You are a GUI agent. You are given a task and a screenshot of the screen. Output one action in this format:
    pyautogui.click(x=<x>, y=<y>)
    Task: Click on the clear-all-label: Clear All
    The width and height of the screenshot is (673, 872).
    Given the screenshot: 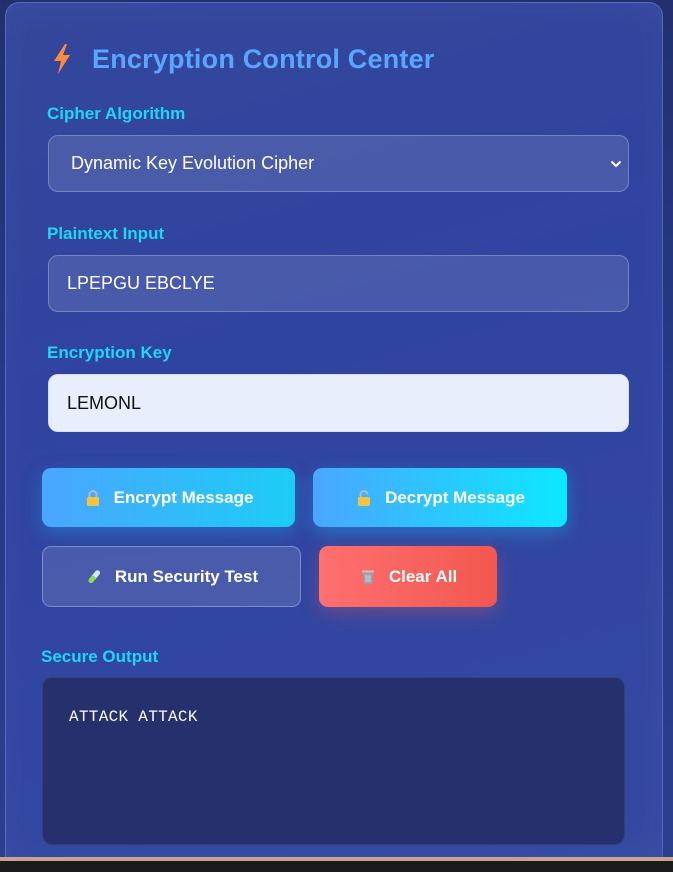 What is the action you would take?
    pyautogui.click(x=423, y=576)
    